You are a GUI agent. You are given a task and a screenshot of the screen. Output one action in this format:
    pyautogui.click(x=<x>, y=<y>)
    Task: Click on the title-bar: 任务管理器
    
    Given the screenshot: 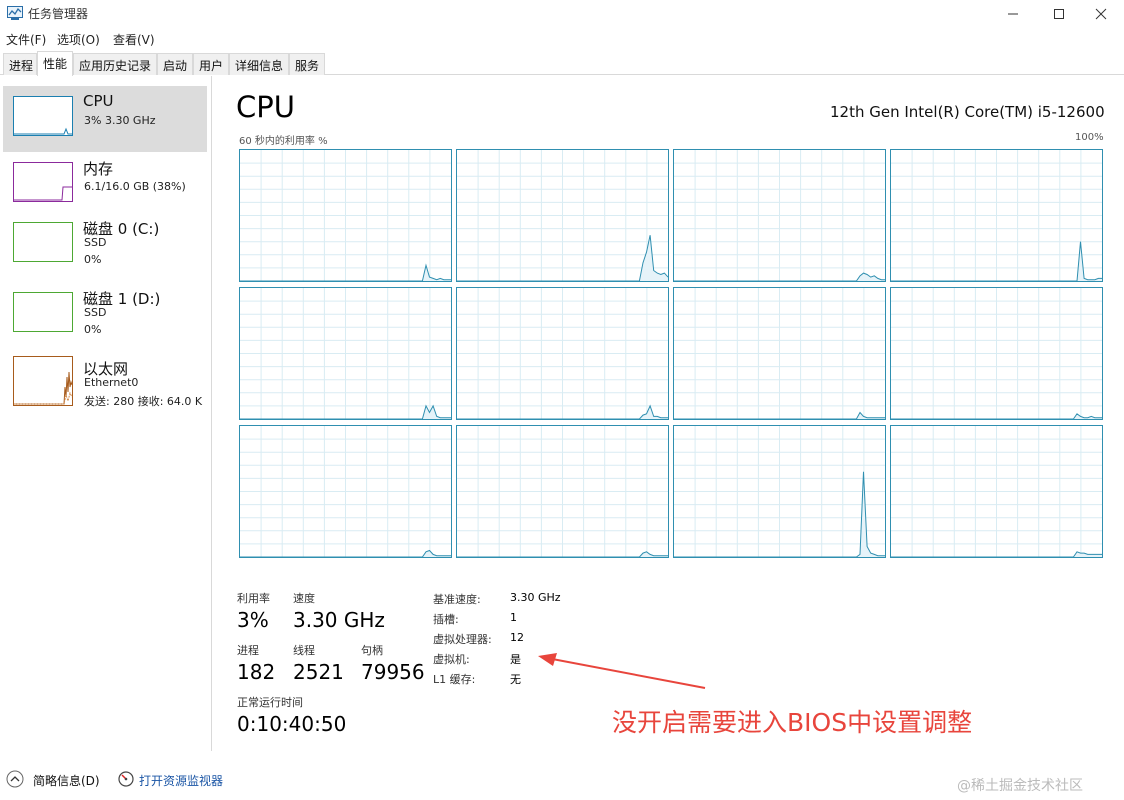 What is the action you would take?
    pyautogui.click(x=562, y=14)
    